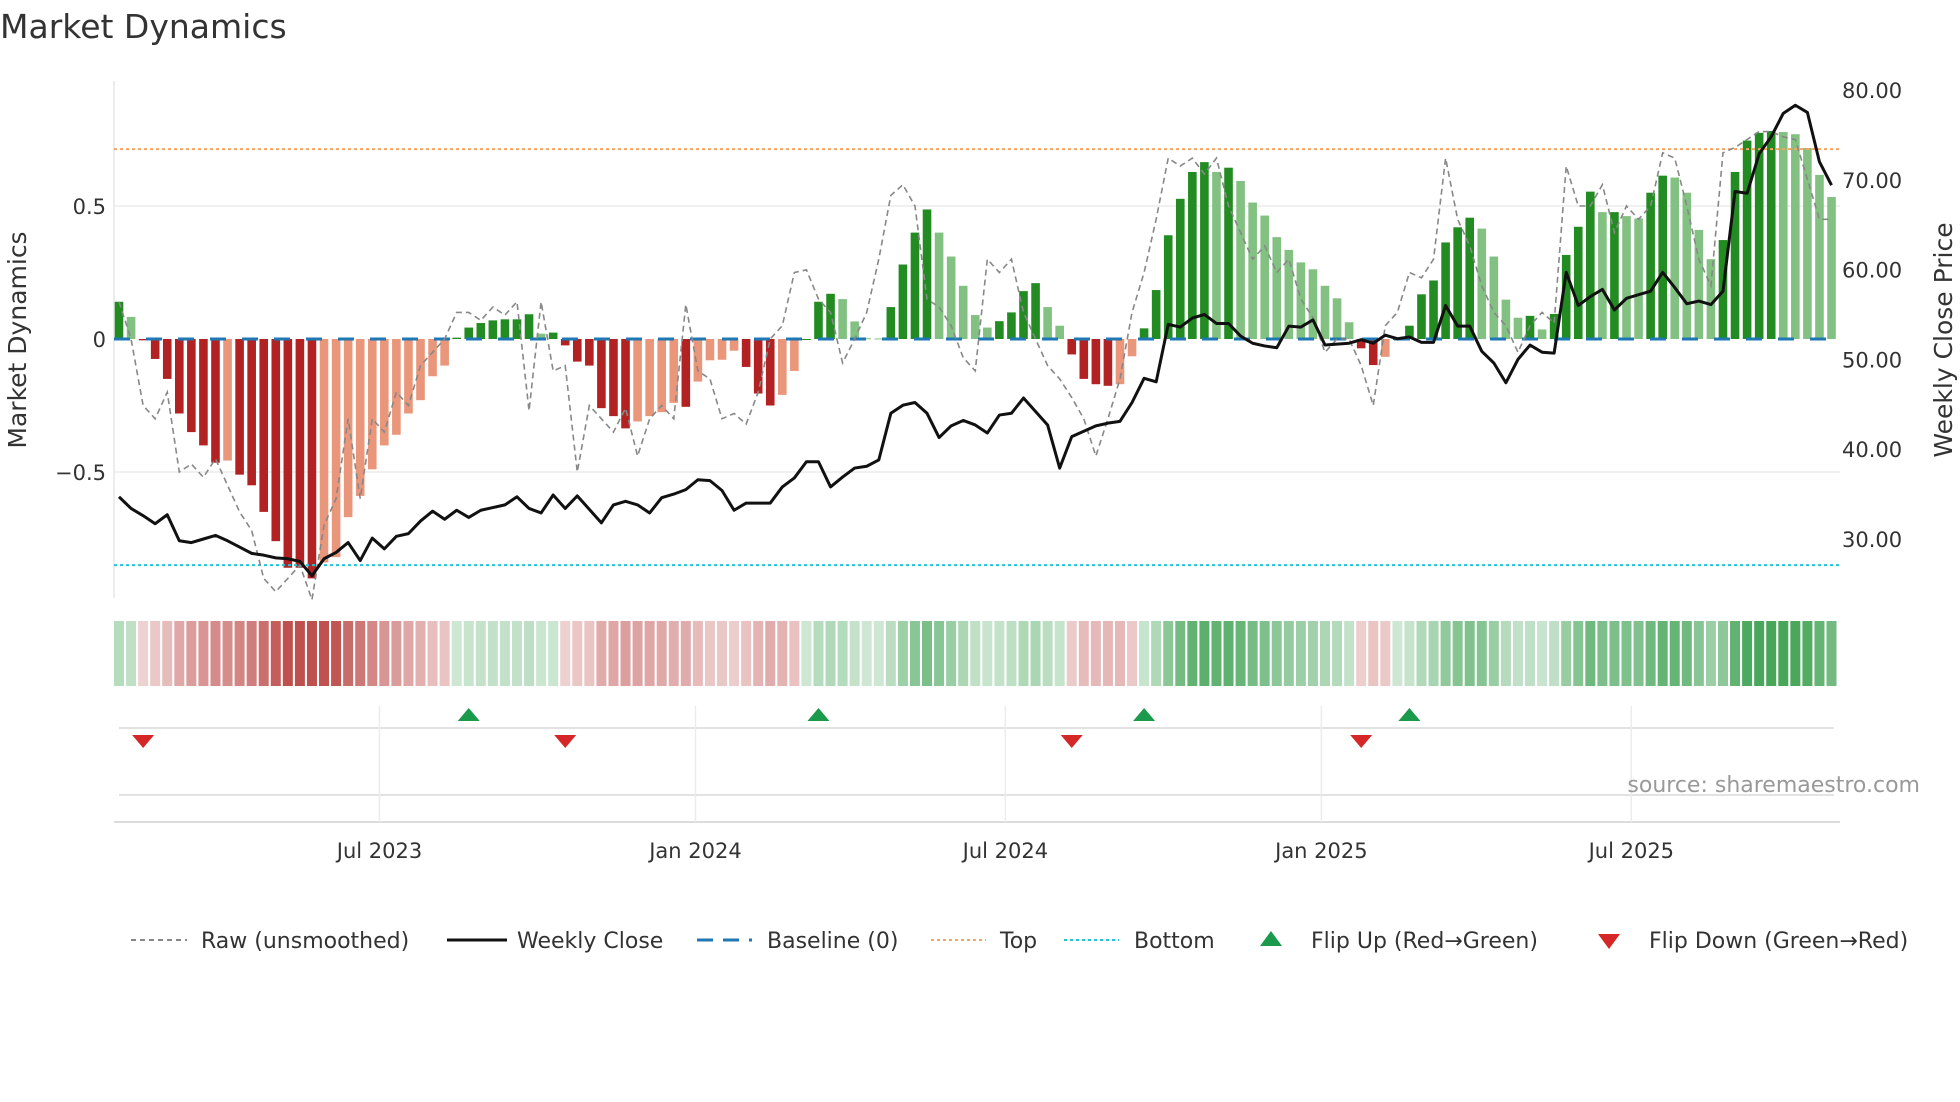 This screenshot has height=1102, width=1960. Describe the element at coordinates (975, 653) in the screenshot. I see `heat-strip` at that location.